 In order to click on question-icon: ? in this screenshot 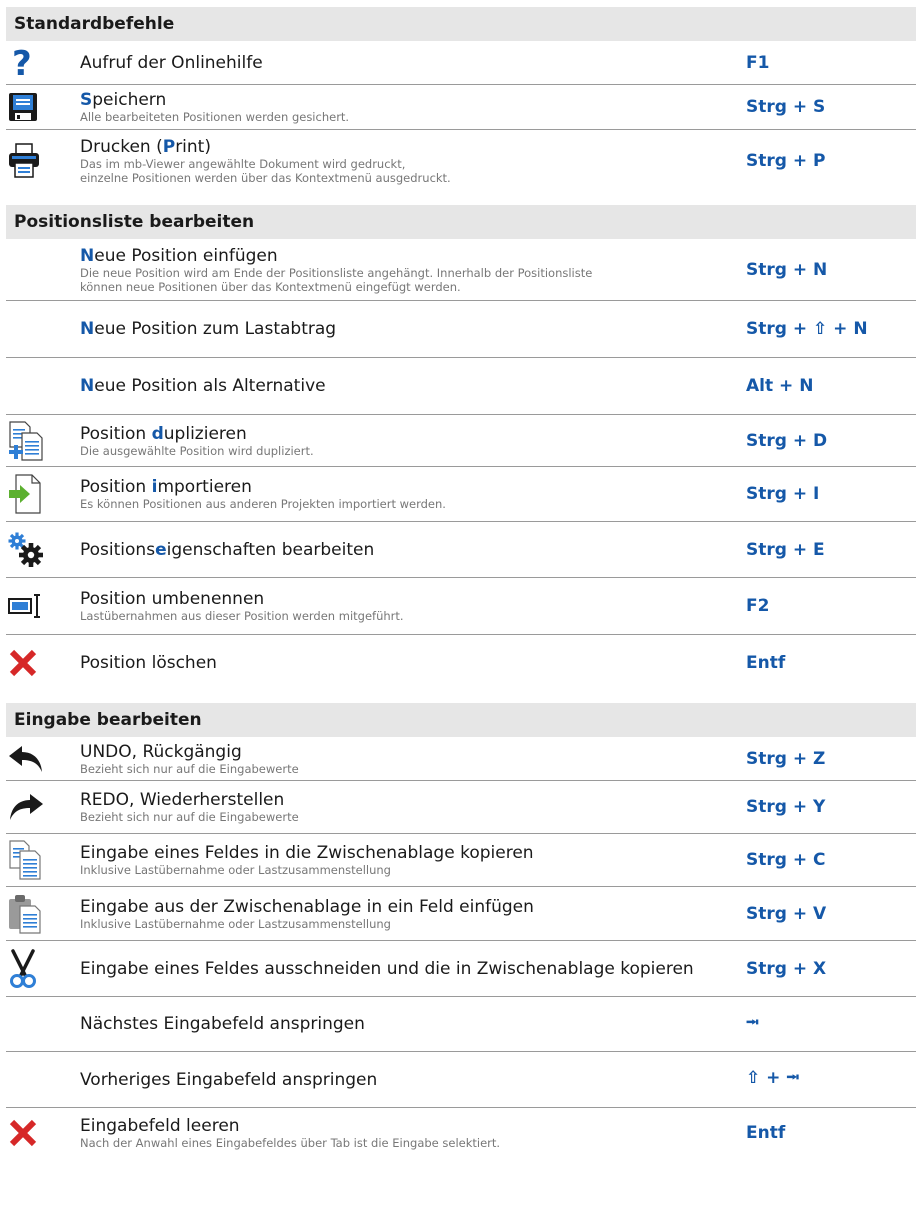, I will do `click(43, 63)`.